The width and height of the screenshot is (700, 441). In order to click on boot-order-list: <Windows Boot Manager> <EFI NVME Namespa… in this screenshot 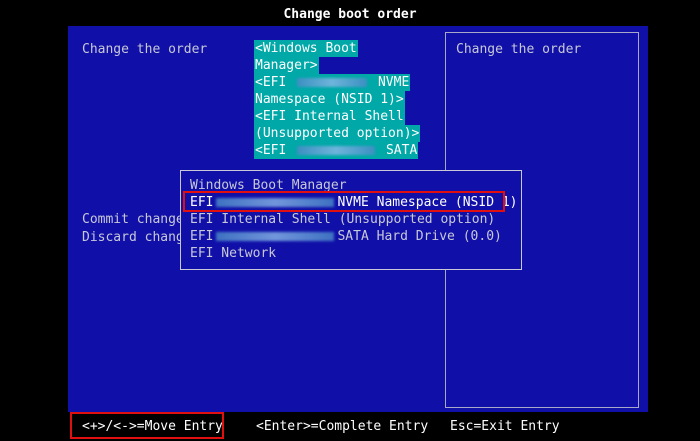, I will do `click(340, 99)`.